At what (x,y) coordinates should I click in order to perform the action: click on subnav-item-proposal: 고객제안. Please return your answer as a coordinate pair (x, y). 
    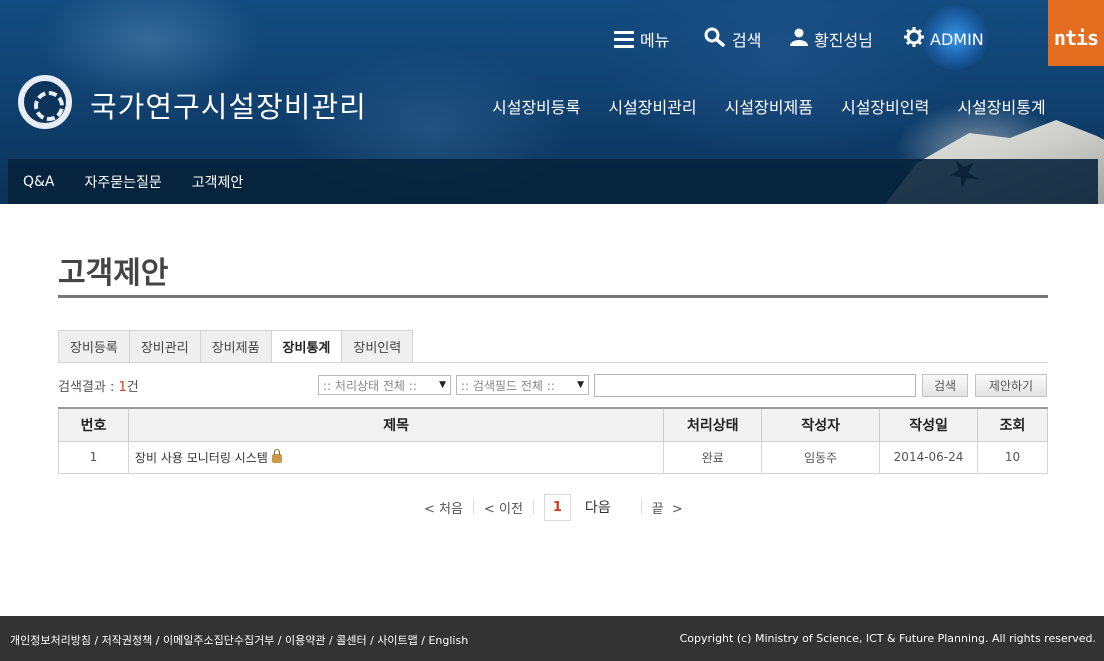
    Looking at the image, I should click on (218, 182).